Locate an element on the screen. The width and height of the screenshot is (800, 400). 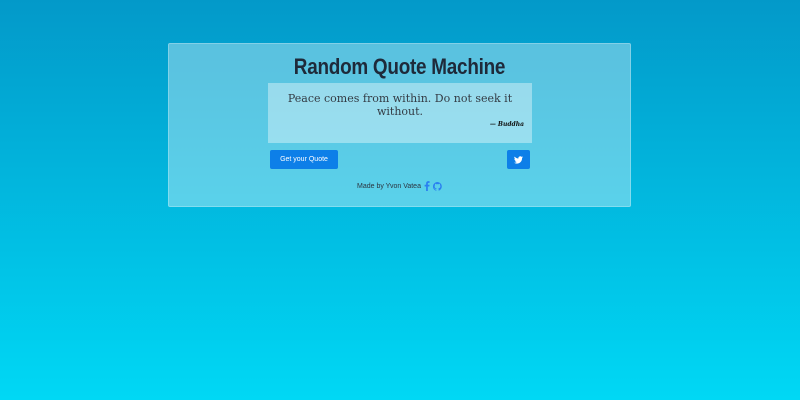
twitter-icon is located at coordinates (518, 159).